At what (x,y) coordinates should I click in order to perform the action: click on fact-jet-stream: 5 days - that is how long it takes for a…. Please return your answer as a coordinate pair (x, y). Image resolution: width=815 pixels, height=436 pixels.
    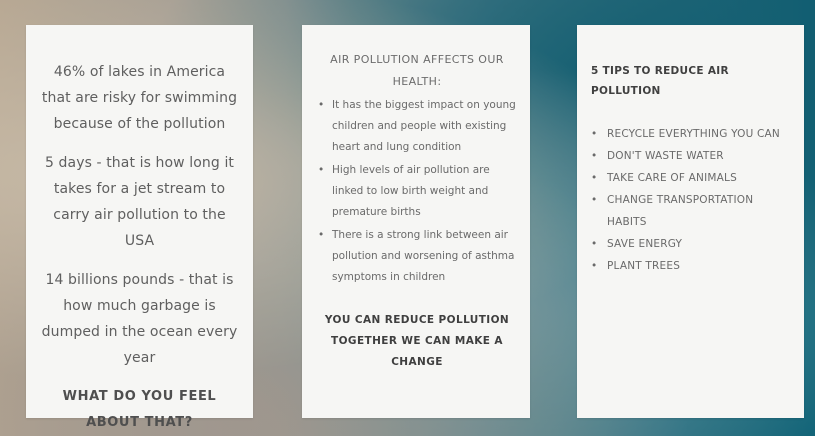
    Looking at the image, I should click on (139, 202).